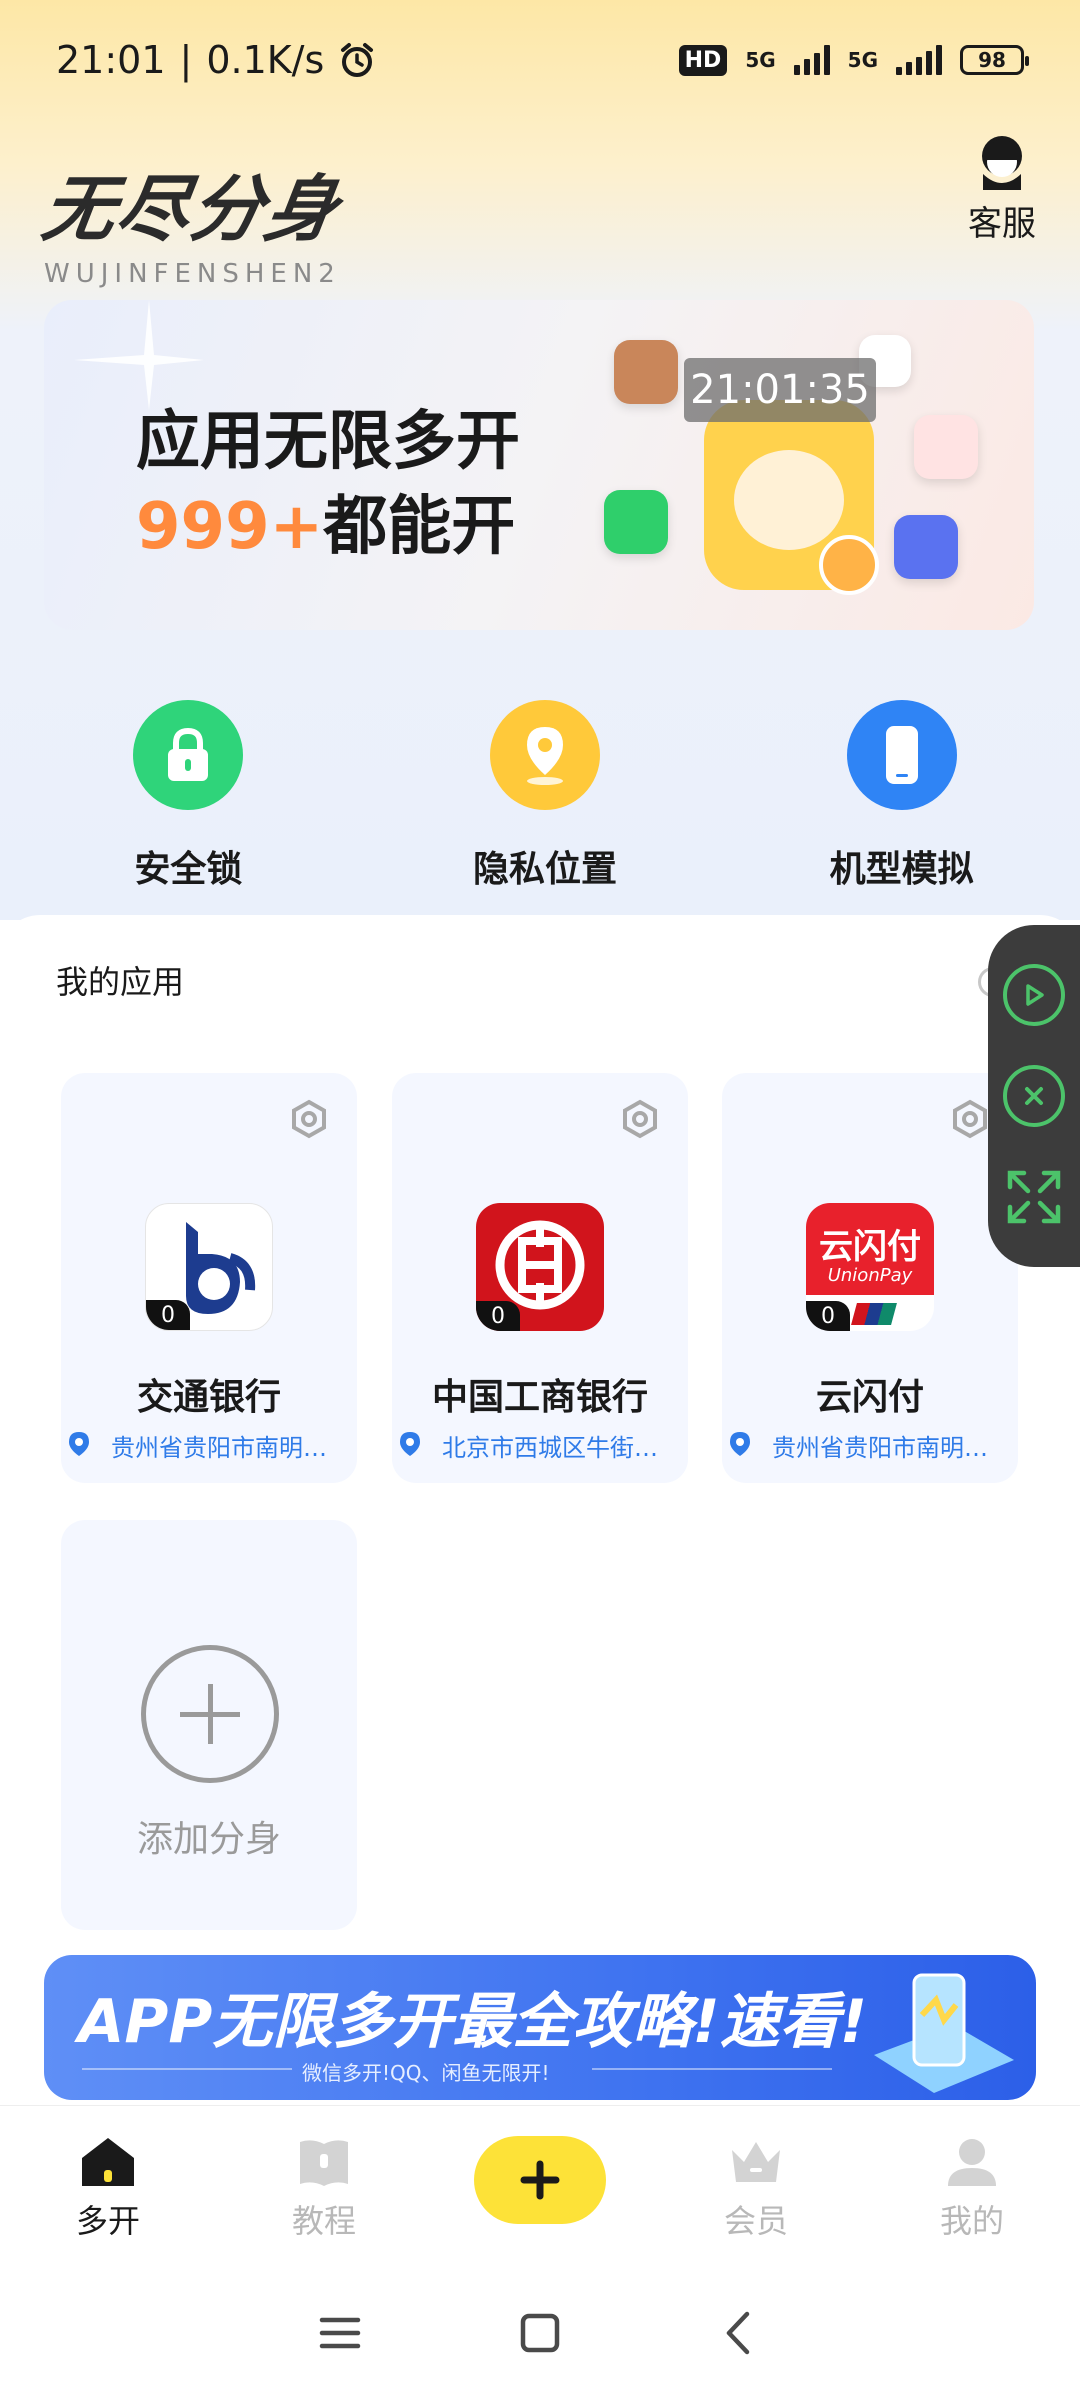  I want to click on game-app-icon, so click(646, 372).